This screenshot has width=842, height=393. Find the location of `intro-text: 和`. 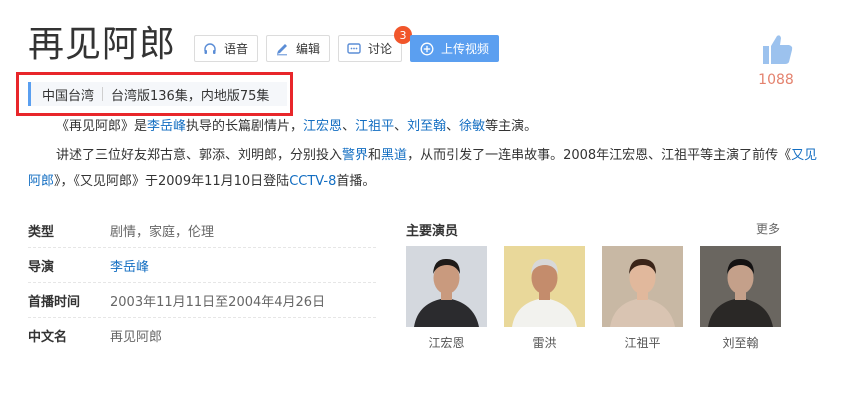

intro-text: 和 is located at coordinates (375, 155).